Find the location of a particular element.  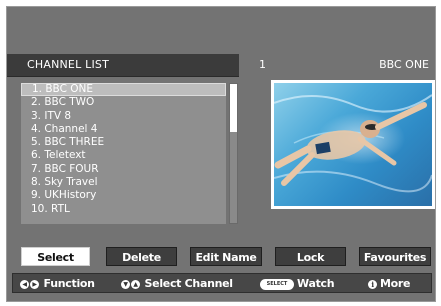

lock-button: Lock is located at coordinates (310, 256).